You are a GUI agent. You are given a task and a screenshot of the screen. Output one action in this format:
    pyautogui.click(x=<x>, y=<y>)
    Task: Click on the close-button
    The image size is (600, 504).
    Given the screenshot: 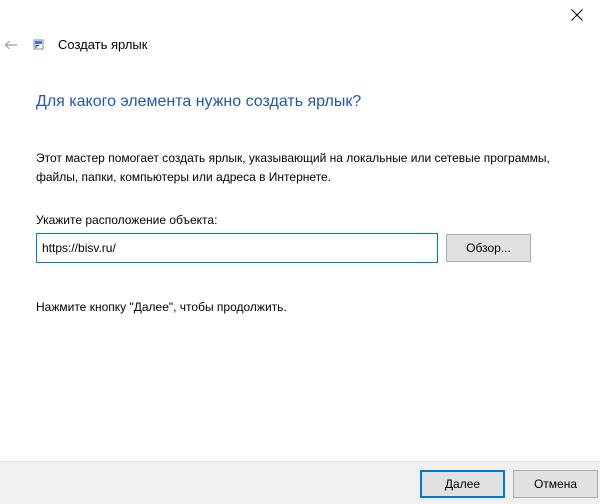 What is the action you would take?
    pyautogui.click(x=577, y=15)
    